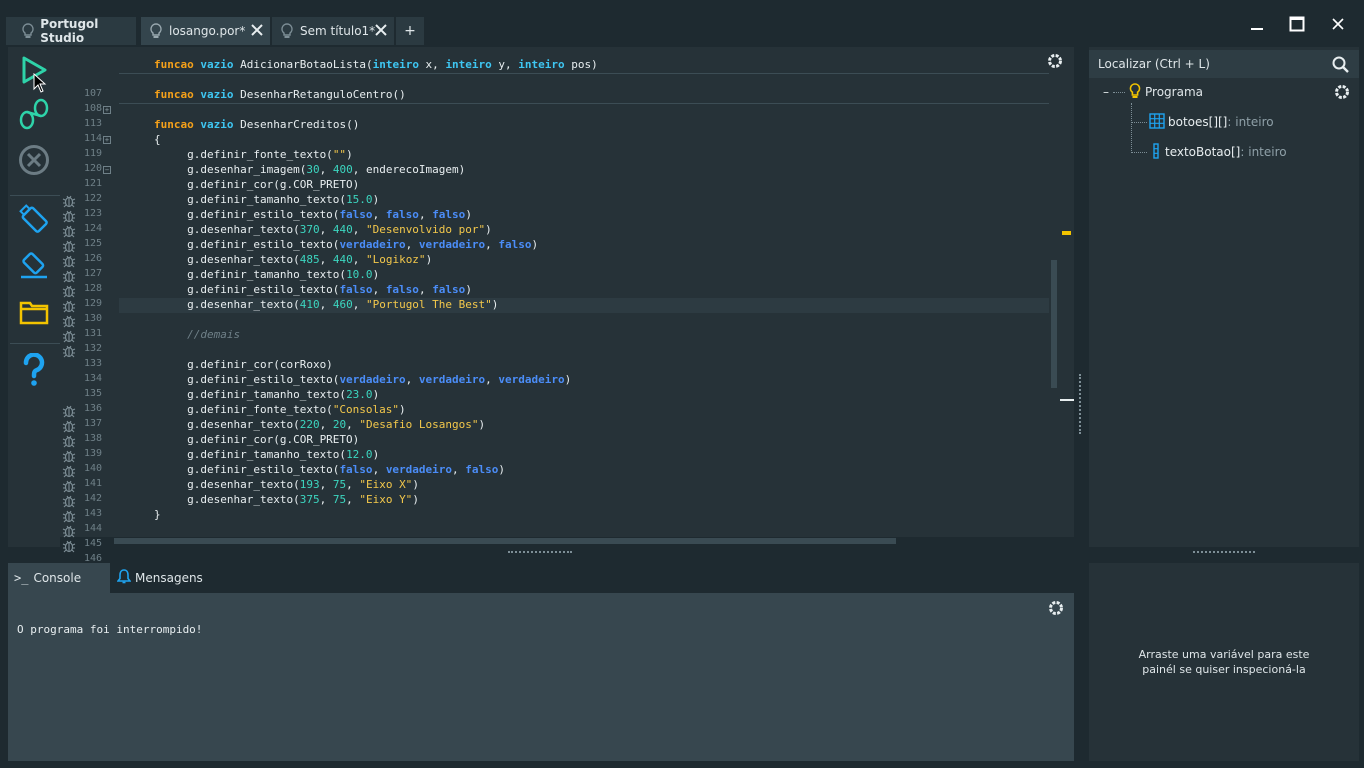  I want to click on line-number: 138, so click(92, 438).